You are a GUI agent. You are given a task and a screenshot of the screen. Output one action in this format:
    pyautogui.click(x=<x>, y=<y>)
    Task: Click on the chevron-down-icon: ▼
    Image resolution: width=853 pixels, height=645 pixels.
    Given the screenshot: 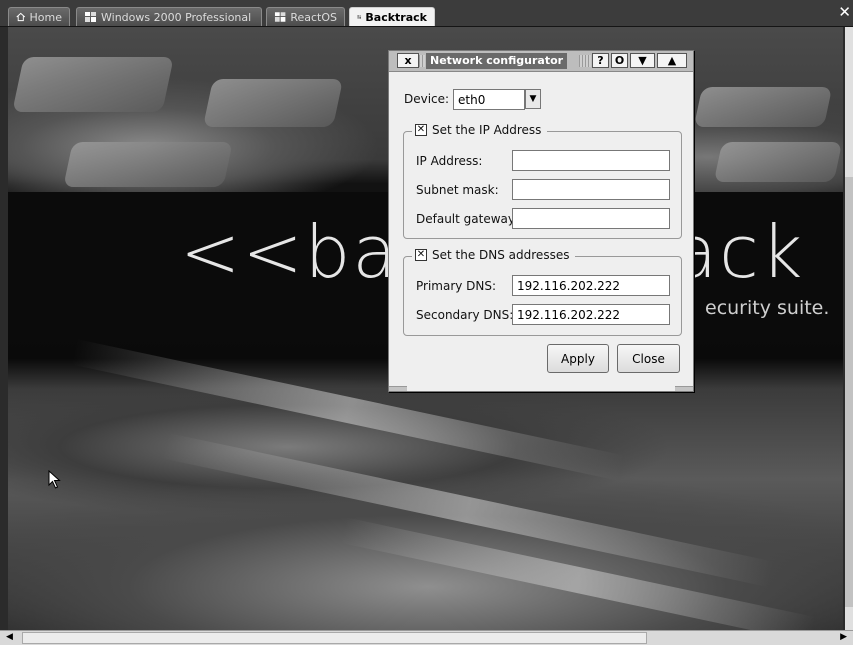 What is the action you would take?
    pyautogui.click(x=533, y=99)
    